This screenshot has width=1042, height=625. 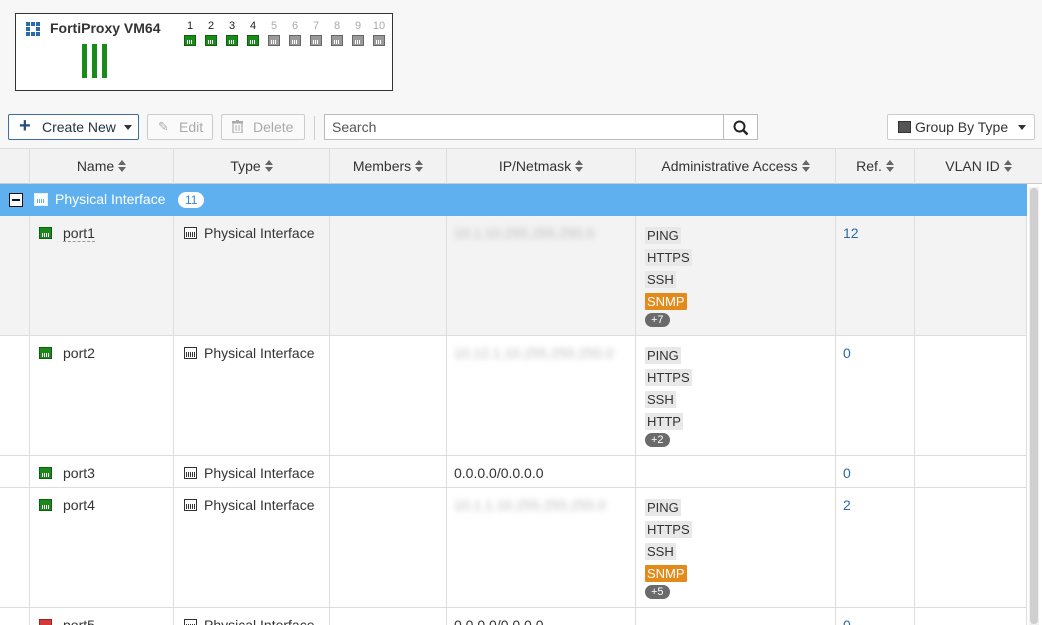 I want to click on create-new-label: Create New, so click(x=79, y=127).